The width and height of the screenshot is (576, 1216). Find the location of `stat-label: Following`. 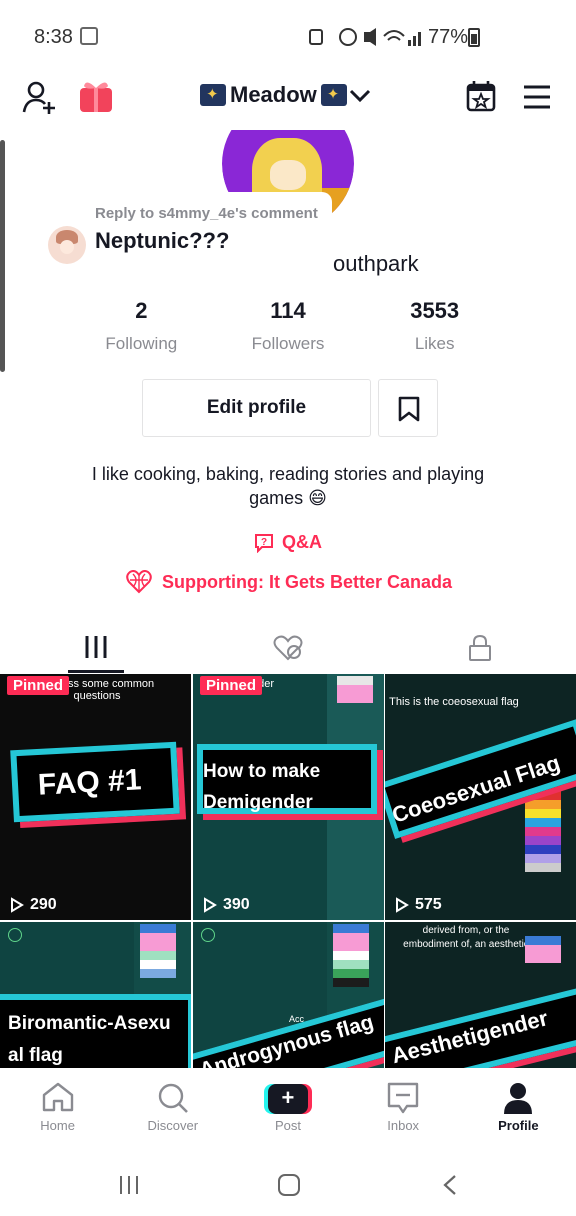

stat-label: Following is located at coordinates (141, 343).